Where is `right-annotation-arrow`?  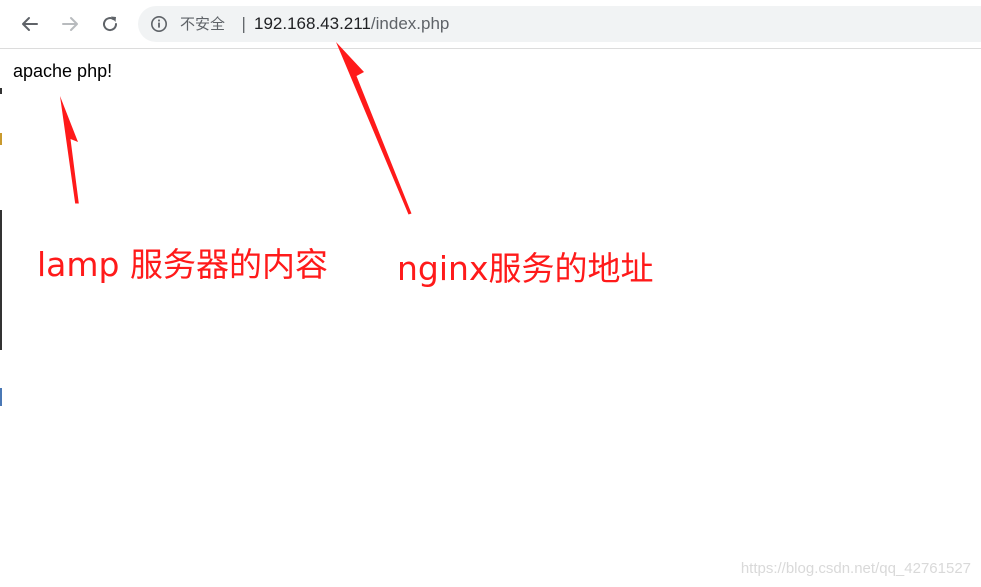
right-annotation-arrow is located at coordinates (374, 128).